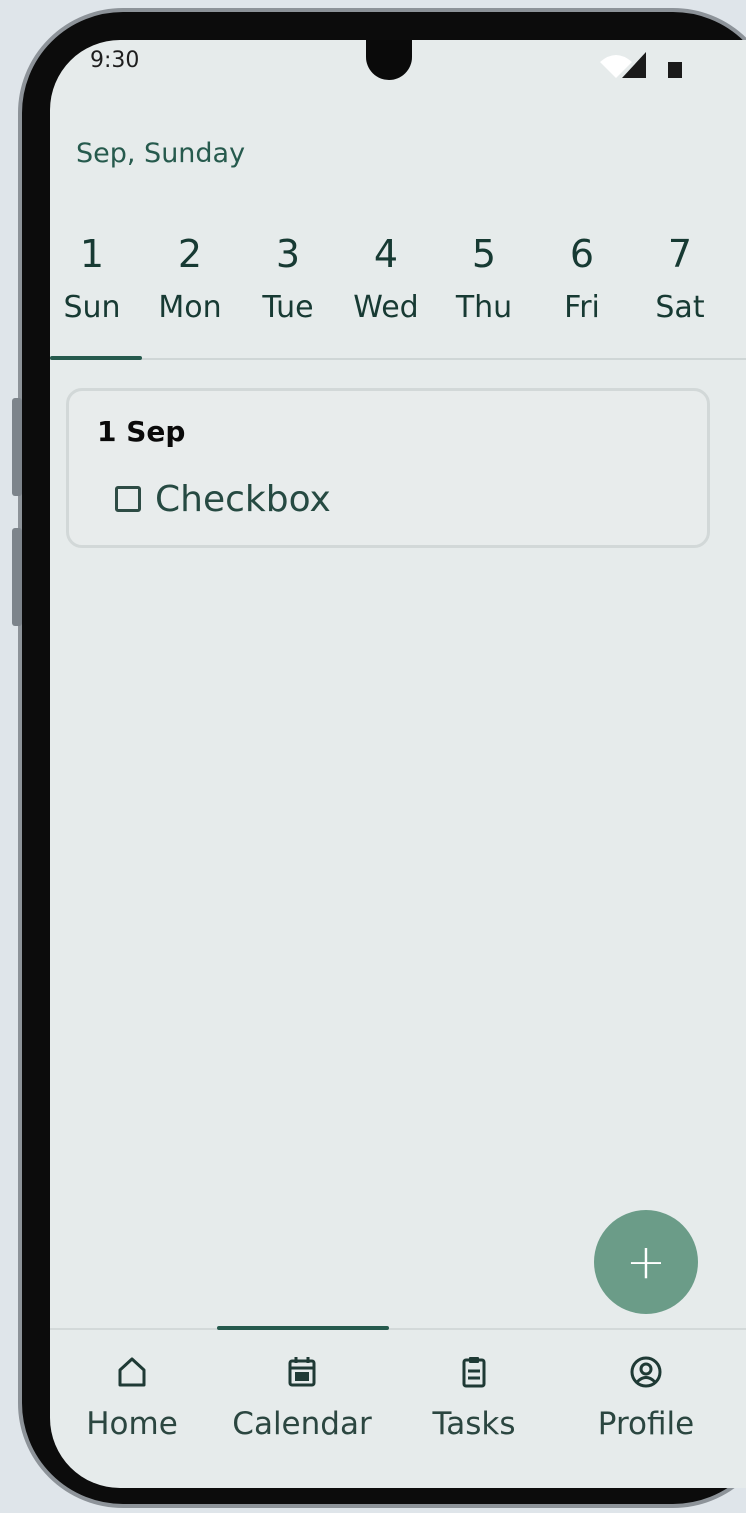 Image resolution: width=746 pixels, height=1513 pixels. I want to click on profile-icon, so click(646, 1374).